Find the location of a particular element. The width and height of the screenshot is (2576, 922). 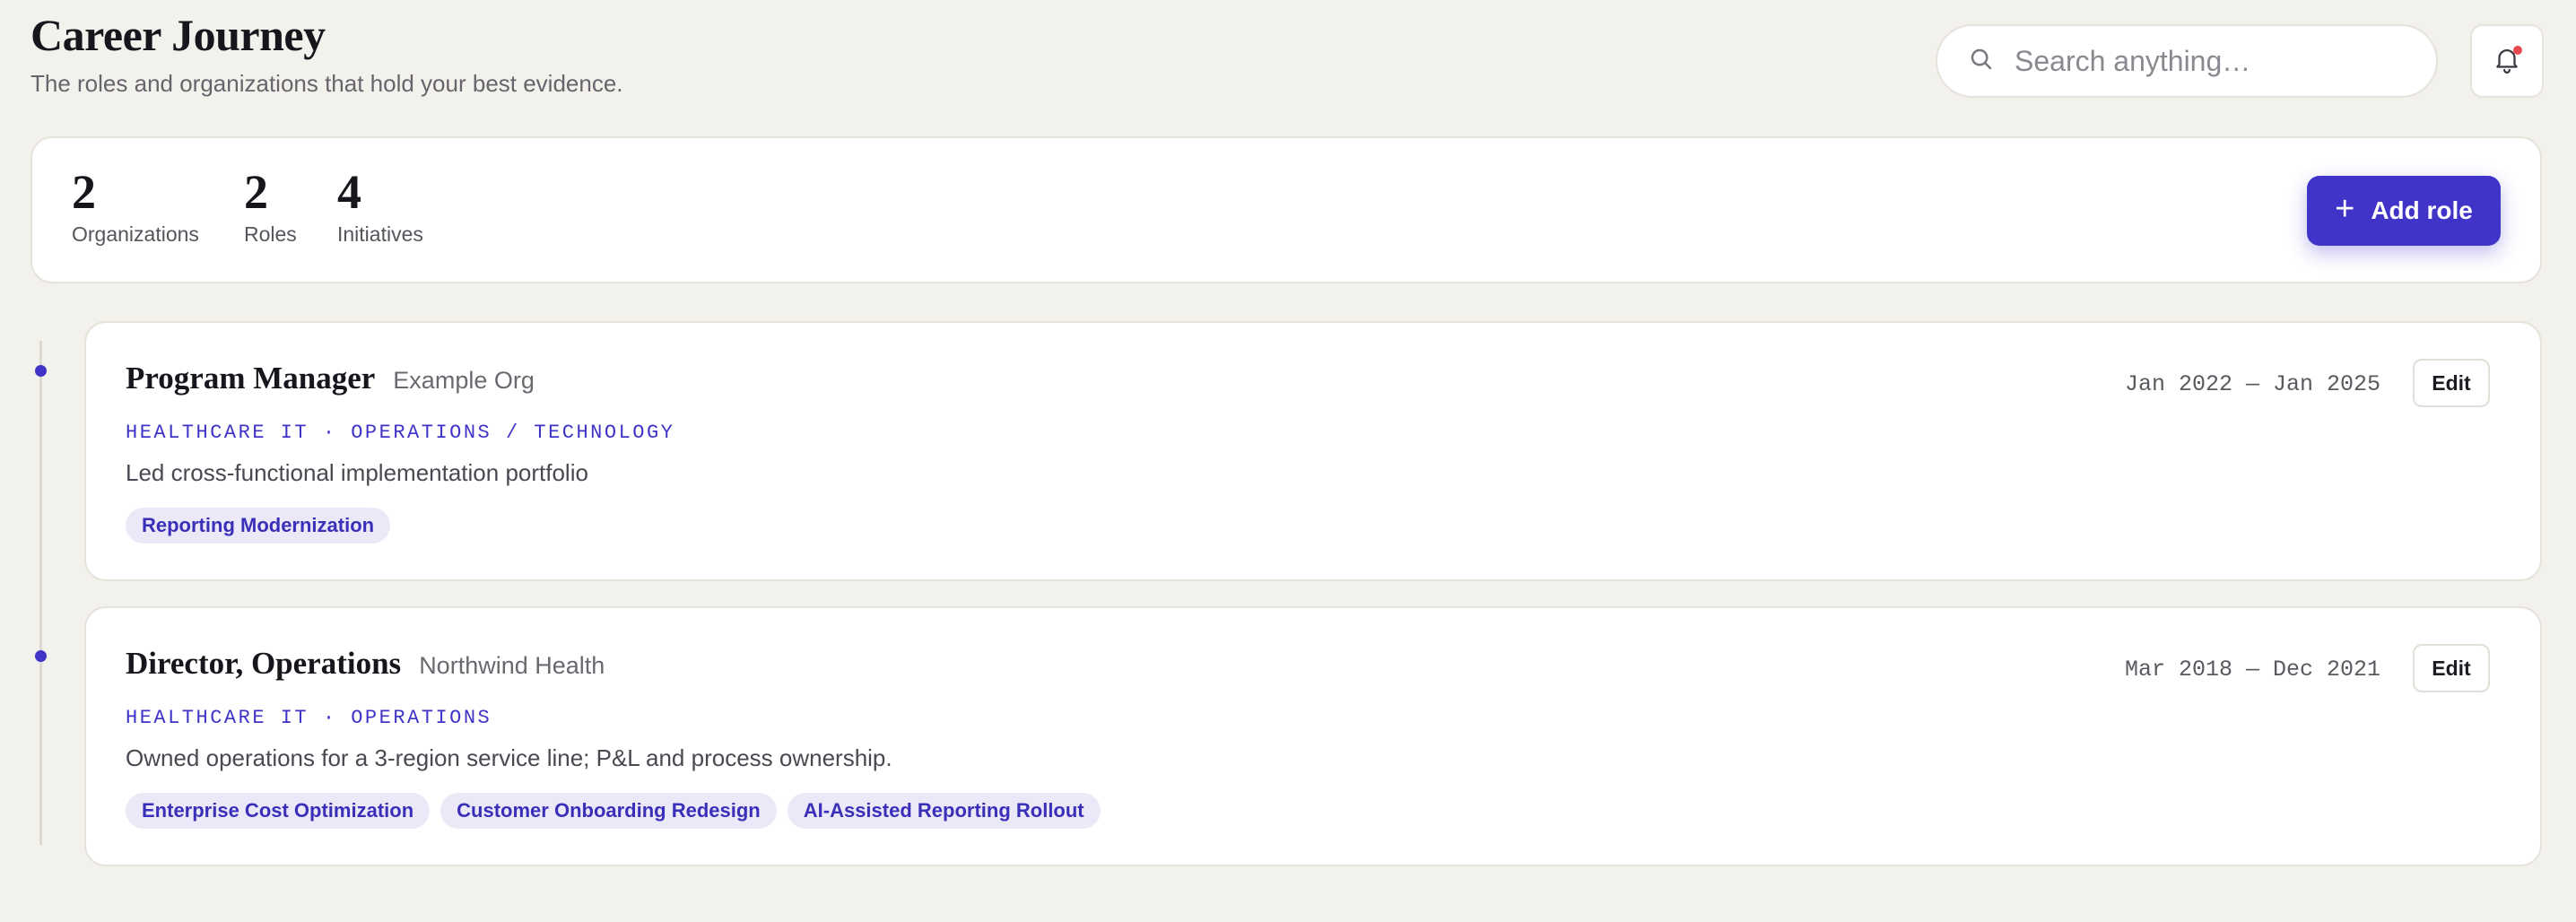

unread-indicator is located at coordinates (2517, 50).